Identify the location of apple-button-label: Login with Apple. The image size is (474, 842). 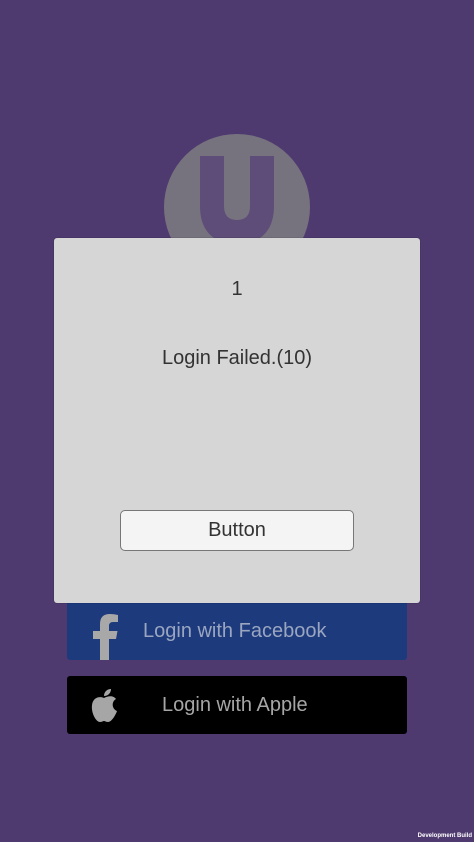
(235, 705).